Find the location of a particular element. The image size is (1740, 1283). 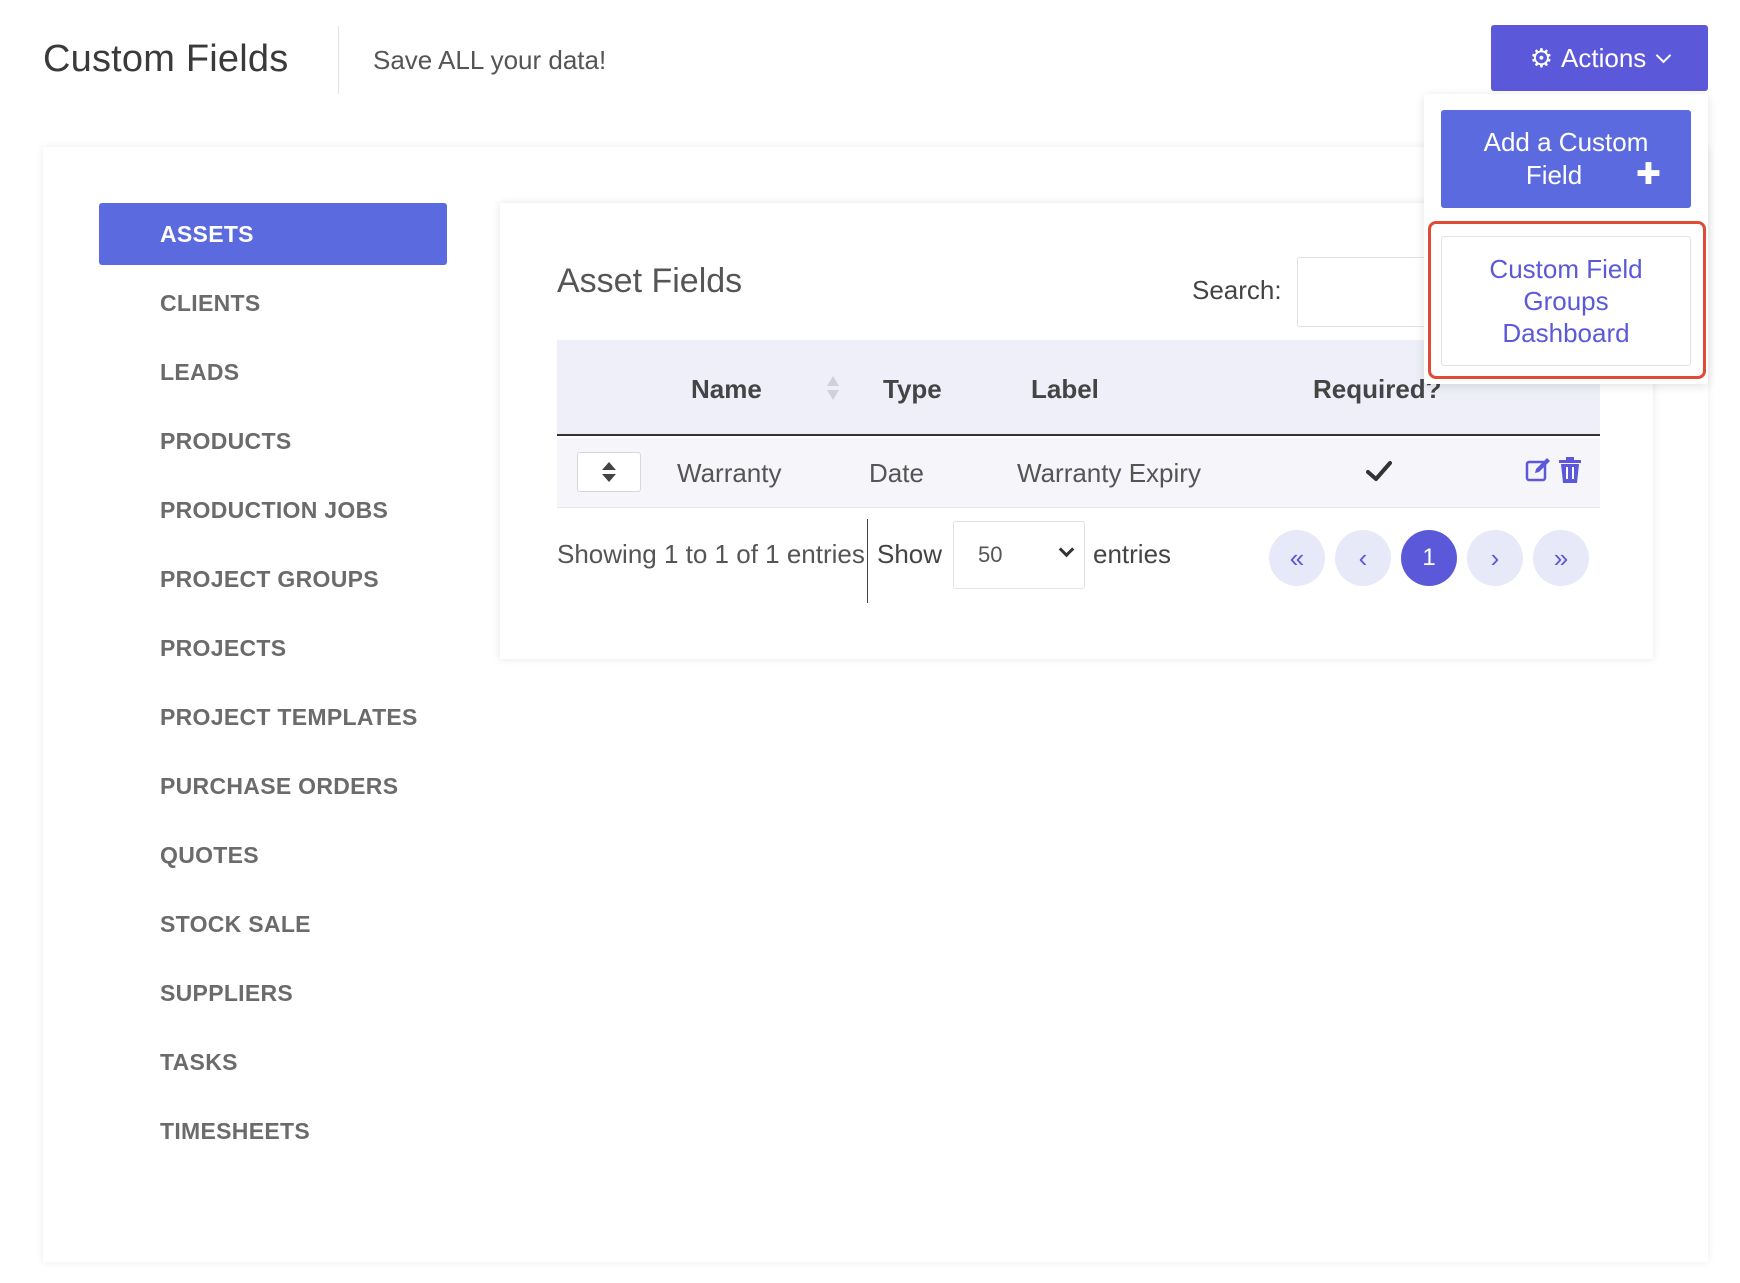

sidebar-item-leads: LEADS is located at coordinates (273, 372).